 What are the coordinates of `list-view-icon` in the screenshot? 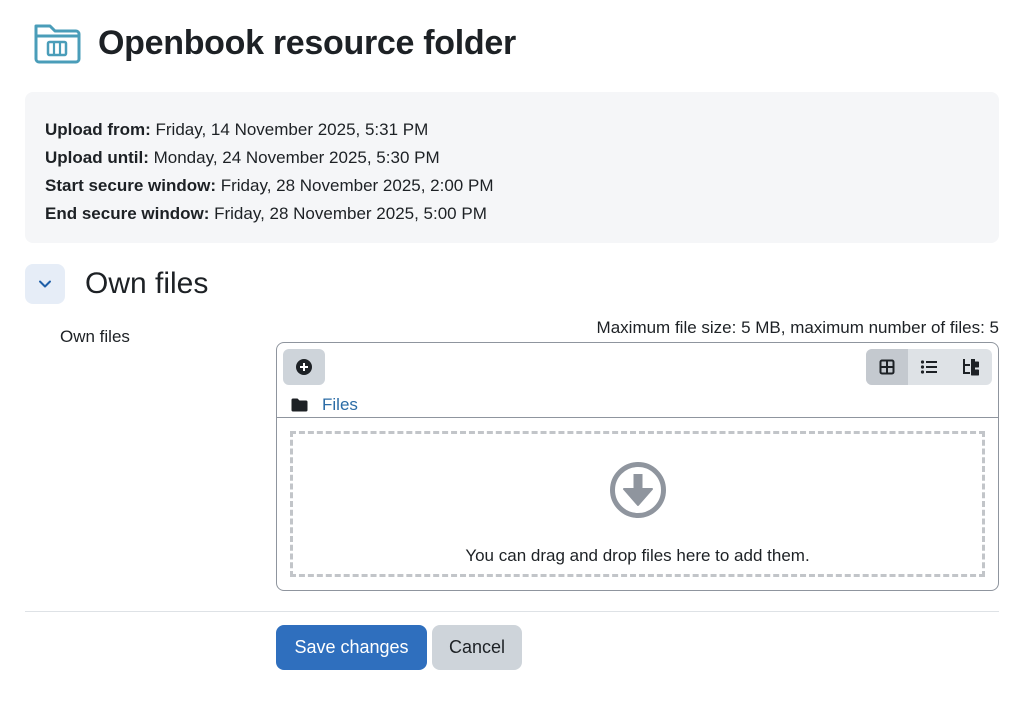 It's located at (928, 367).